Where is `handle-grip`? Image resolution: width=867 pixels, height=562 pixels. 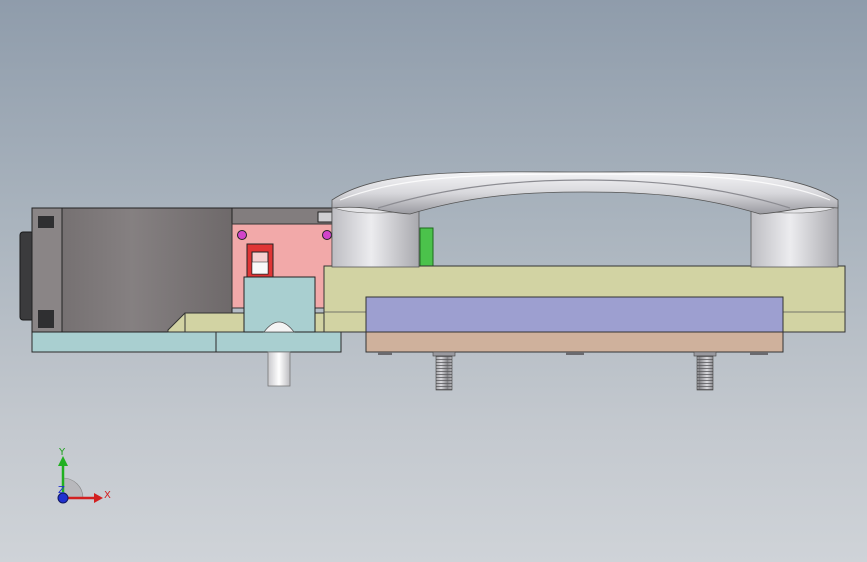
handle-grip is located at coordinates (585, 193).